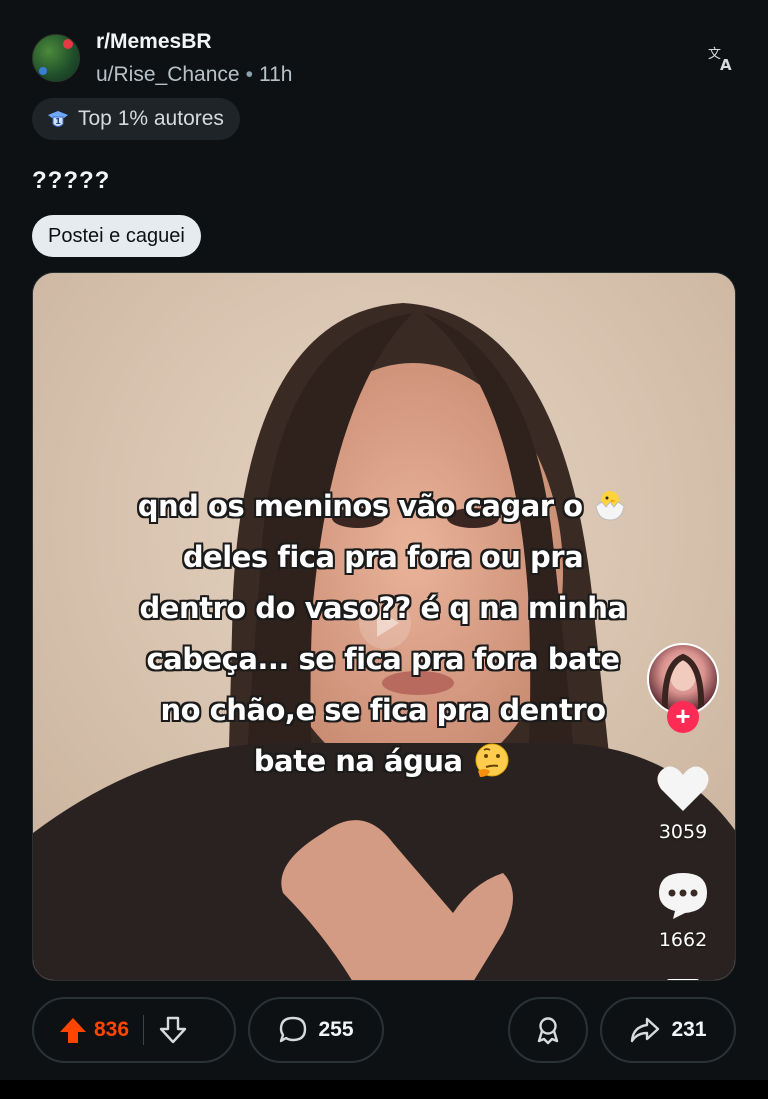 The width and height of the screenshot is (768, 1099). I want to click on post-age: 11h, so click(275, 74).